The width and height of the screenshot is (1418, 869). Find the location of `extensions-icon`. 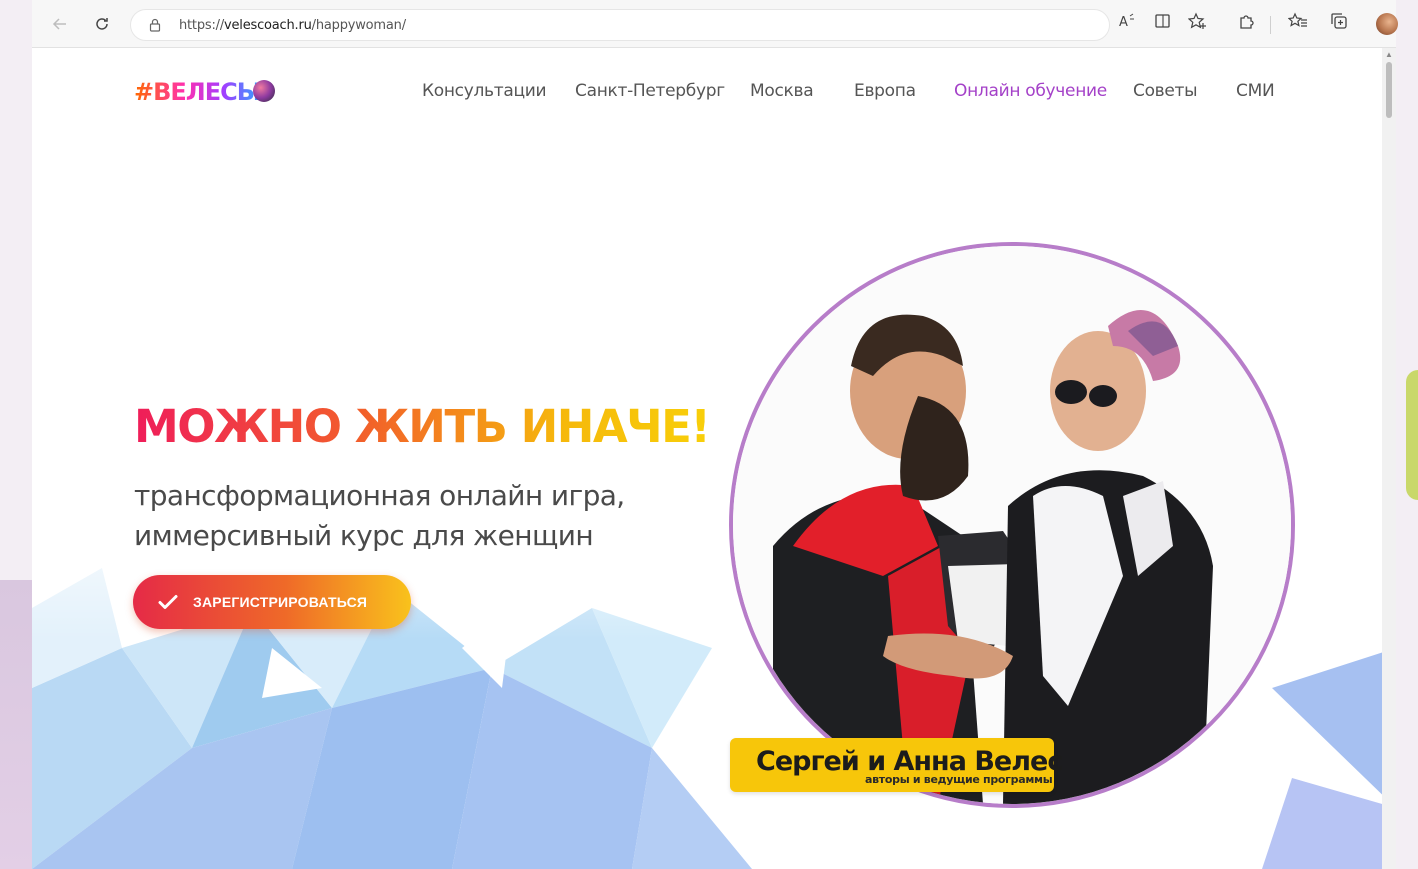

extensions-icon is located at coordinates (1247, 22).